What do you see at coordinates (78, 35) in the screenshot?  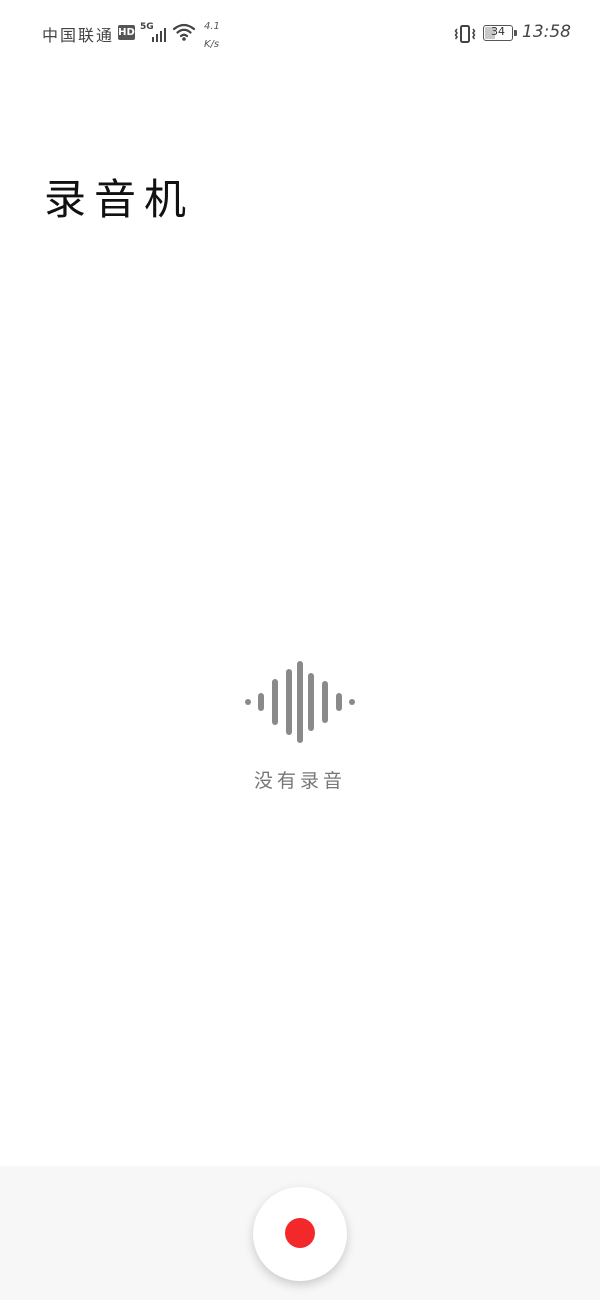 I see `carrier-name: 中国联通` at bounding box center [78, 35].